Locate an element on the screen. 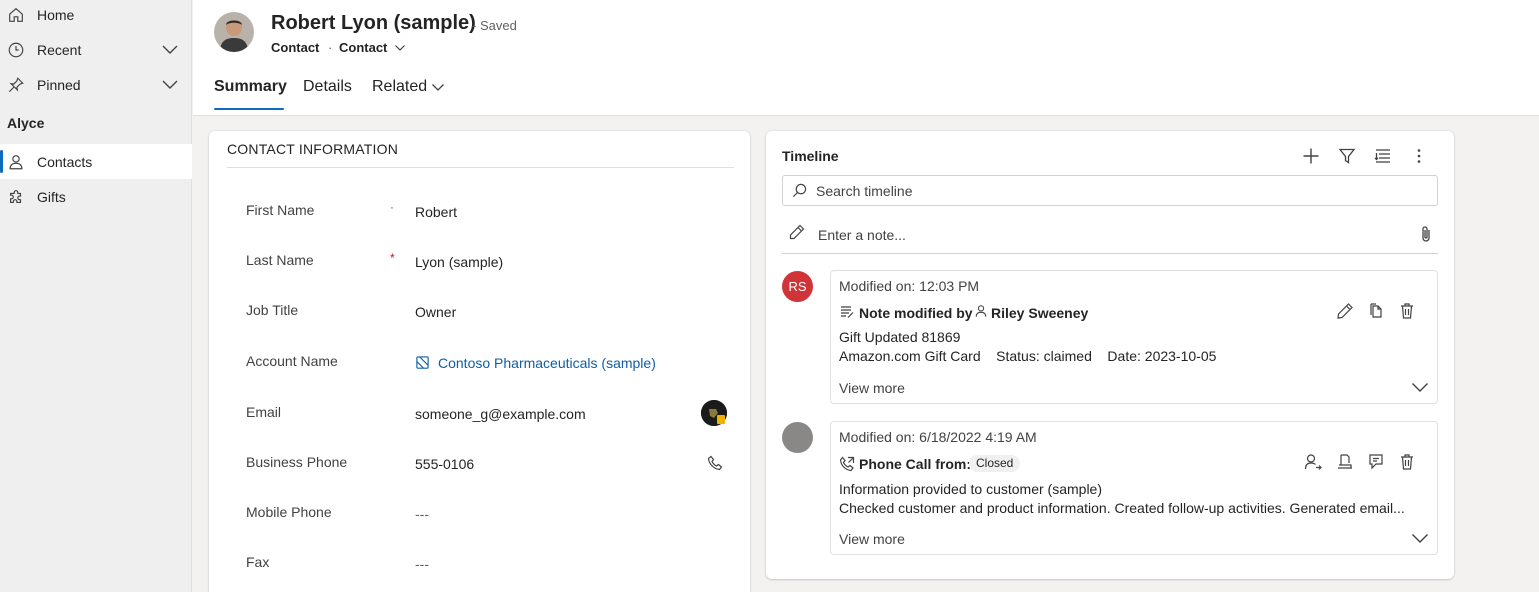 The image size is (1539, 592). fax-field: --- is located at coordinates (422, 564).